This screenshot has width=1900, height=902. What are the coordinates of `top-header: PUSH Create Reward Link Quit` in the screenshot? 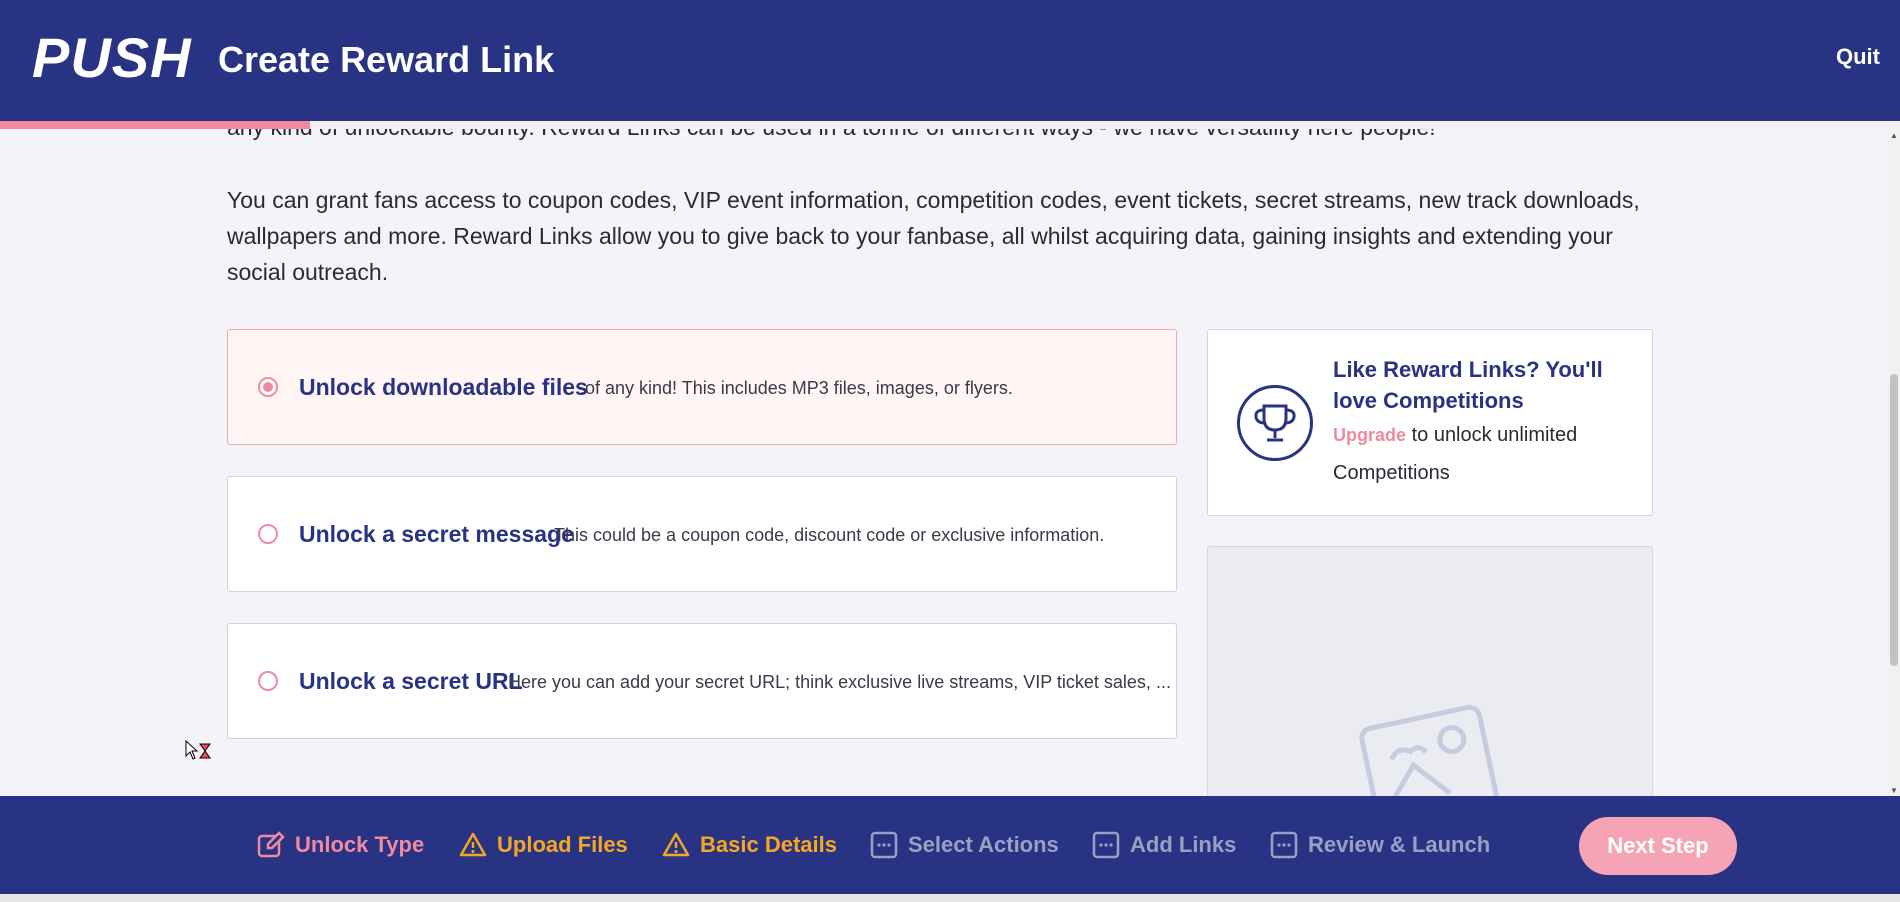 It's located at (950, 60).